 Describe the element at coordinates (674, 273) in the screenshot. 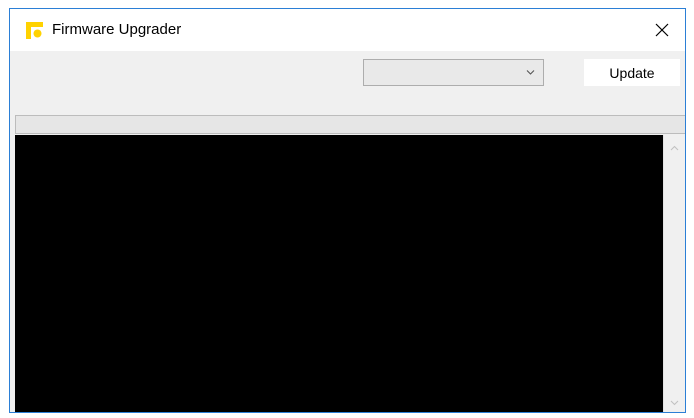

I see `console-scrollbar` at that location.